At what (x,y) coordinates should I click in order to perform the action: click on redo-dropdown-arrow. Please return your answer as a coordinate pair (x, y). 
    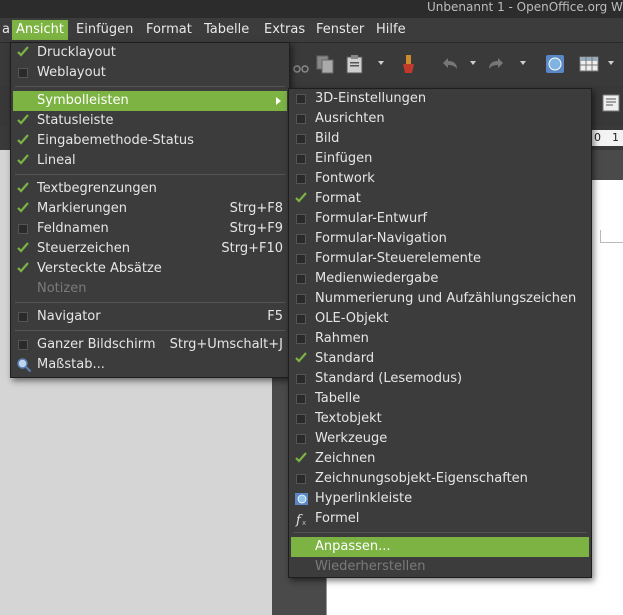
    Looking at the image, I should click on (523, 63).